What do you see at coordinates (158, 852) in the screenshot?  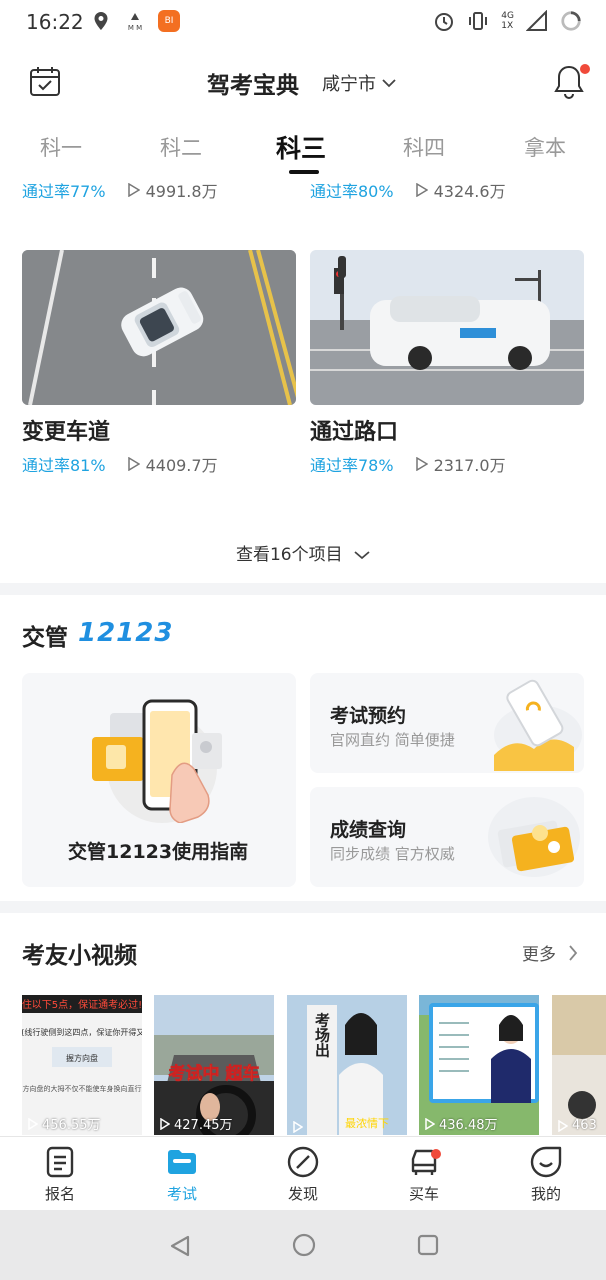 I see `guide-title: 交管12123使用指南` at bounding box center [158, 852].